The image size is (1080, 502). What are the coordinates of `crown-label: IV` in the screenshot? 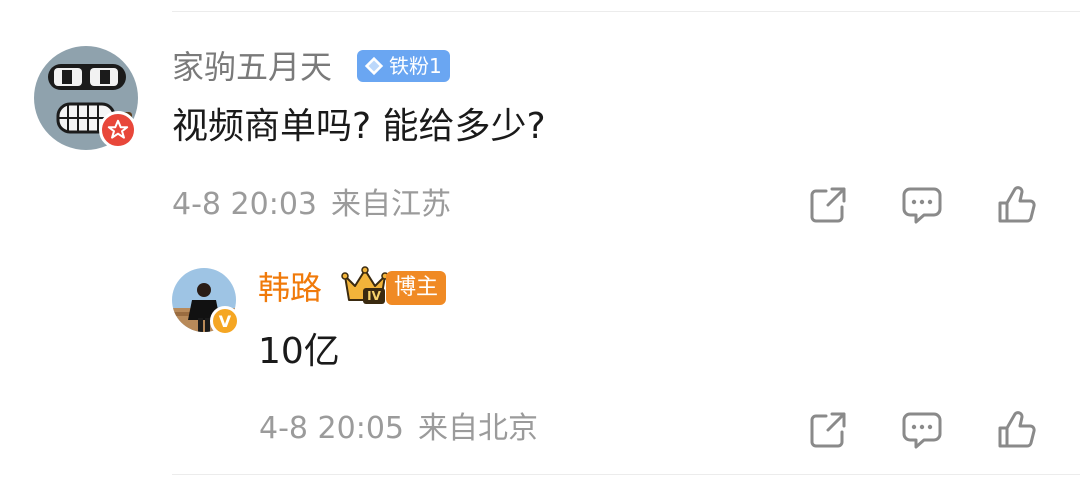 It's located at (374, 296).